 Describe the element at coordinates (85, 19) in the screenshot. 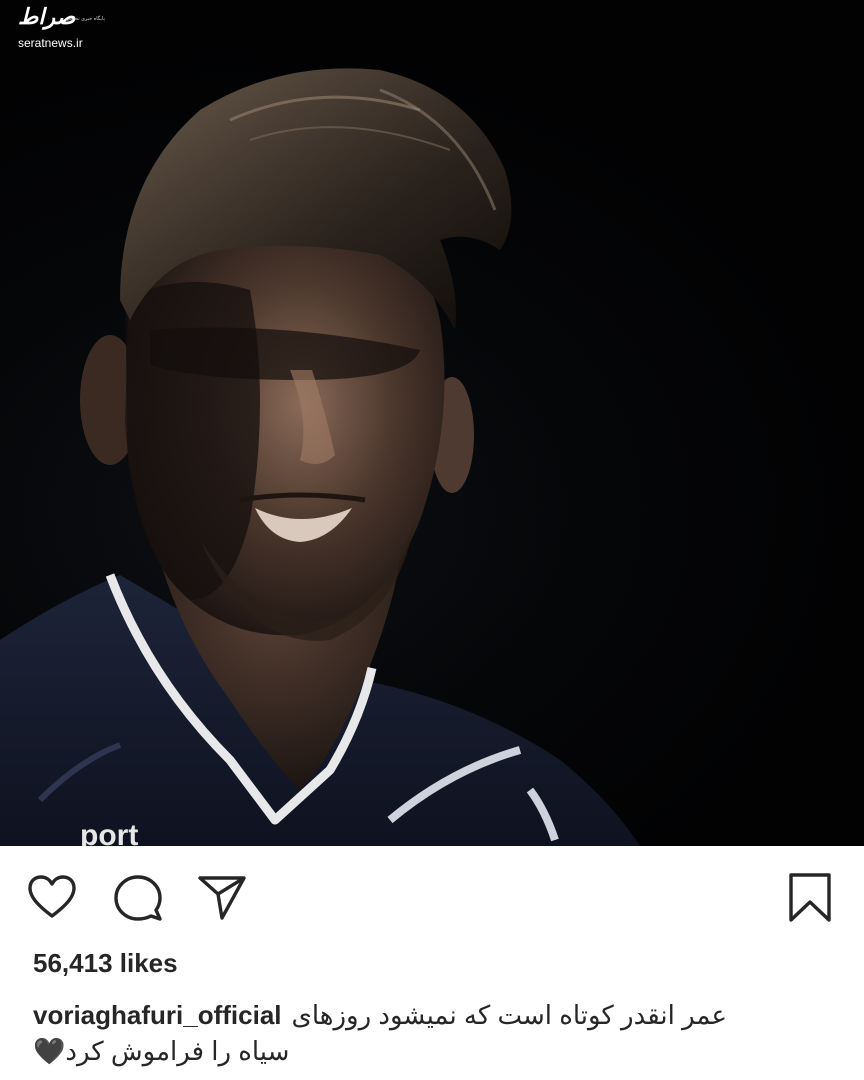

I see `watermark-tagline: پایگاه خبری تحلیلی` at that location.